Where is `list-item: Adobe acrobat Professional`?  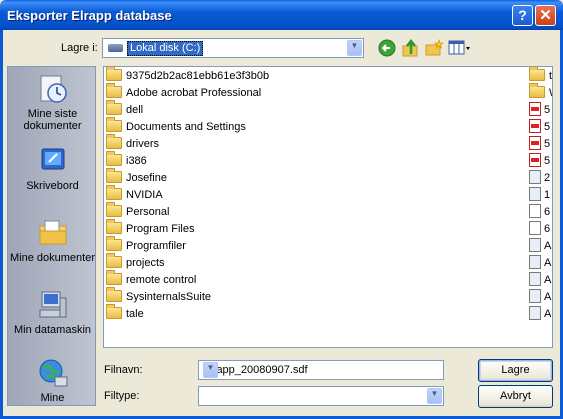
list-item: Adobe acrobat Professional is located at coordinates (184, 92).